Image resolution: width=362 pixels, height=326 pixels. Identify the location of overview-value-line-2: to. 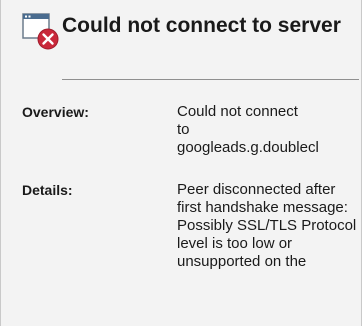
(183, 129).